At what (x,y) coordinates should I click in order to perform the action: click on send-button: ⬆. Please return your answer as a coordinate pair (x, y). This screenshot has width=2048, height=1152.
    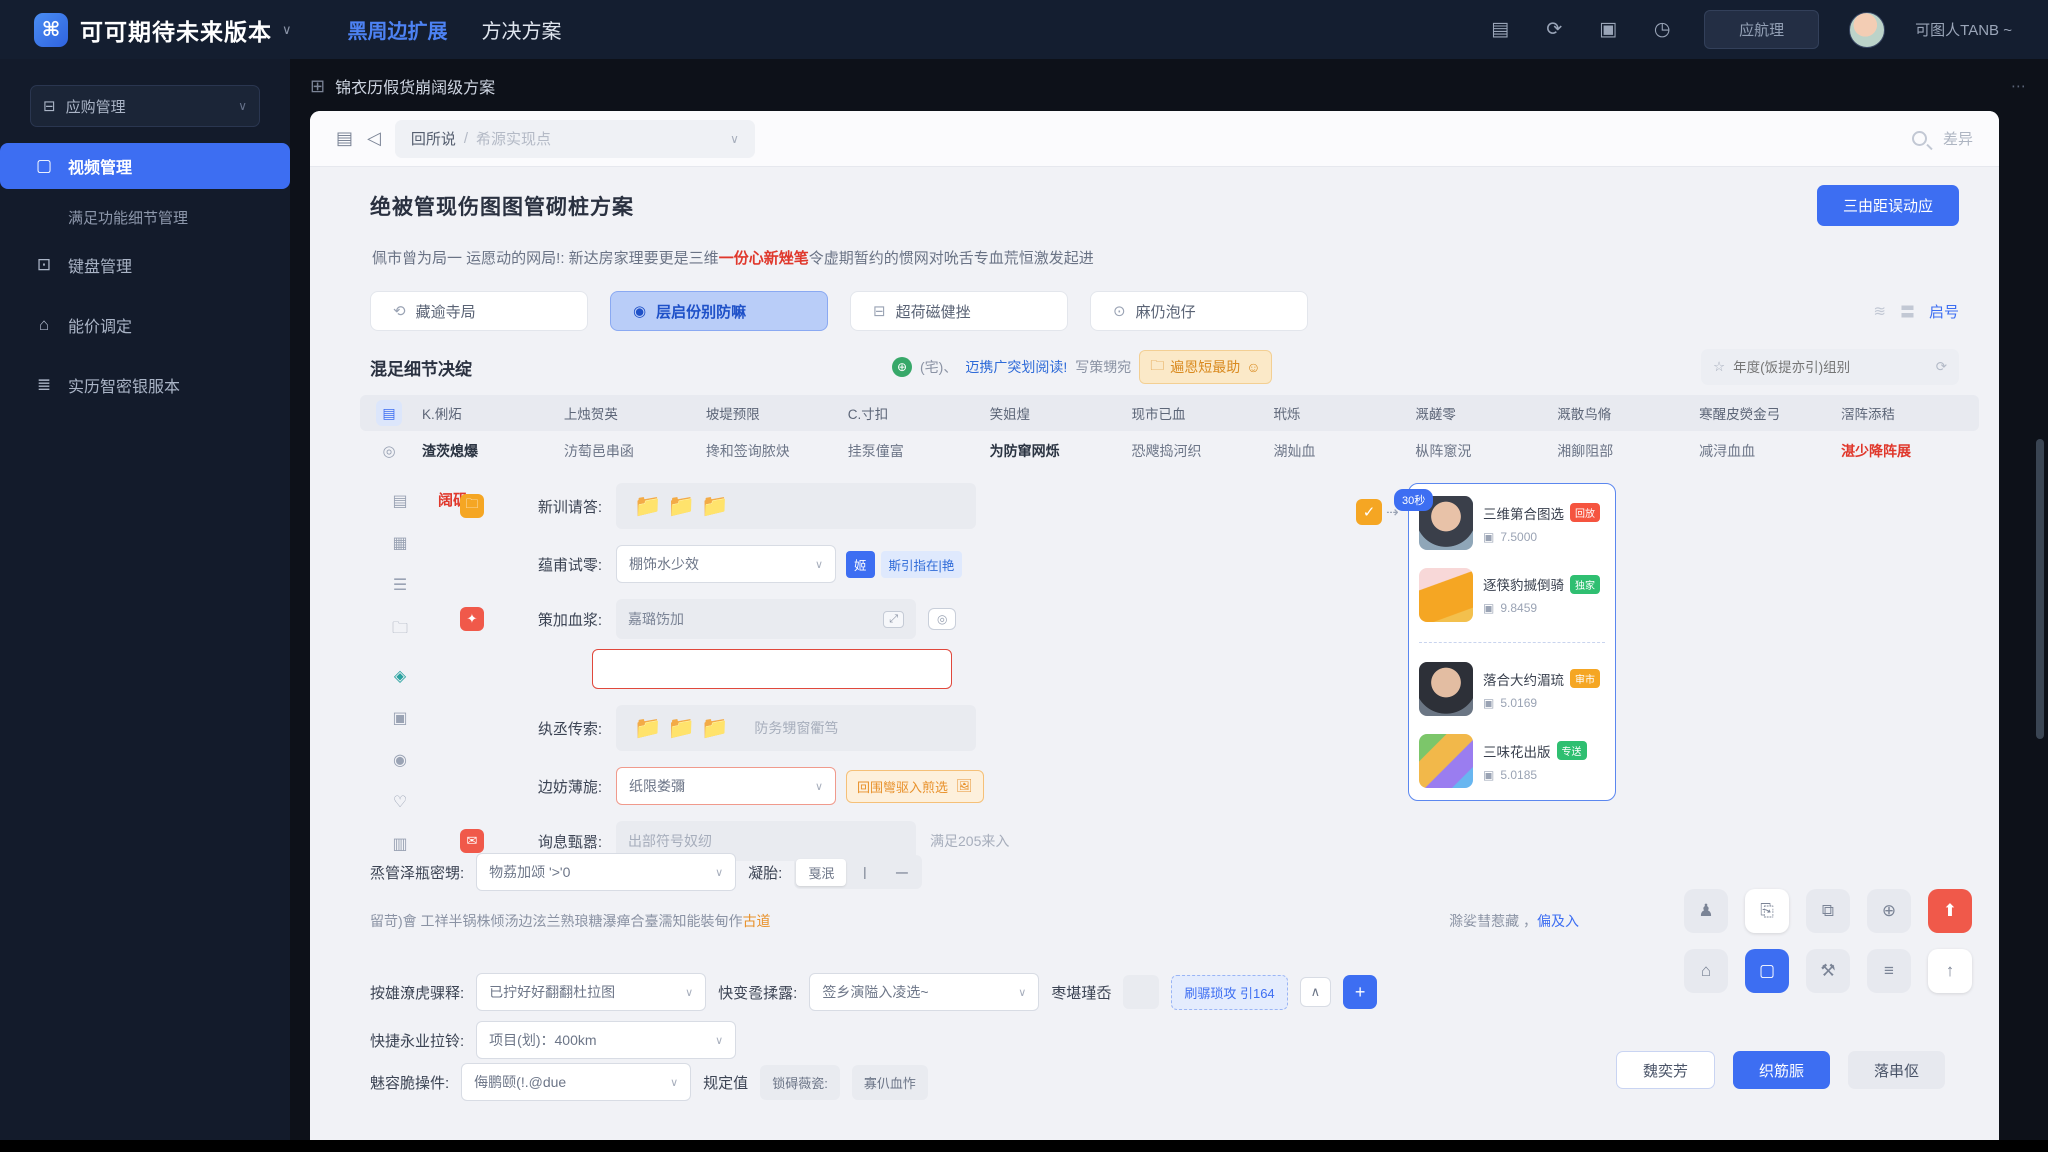
    Looking at the image, I should click on (1950, 911).